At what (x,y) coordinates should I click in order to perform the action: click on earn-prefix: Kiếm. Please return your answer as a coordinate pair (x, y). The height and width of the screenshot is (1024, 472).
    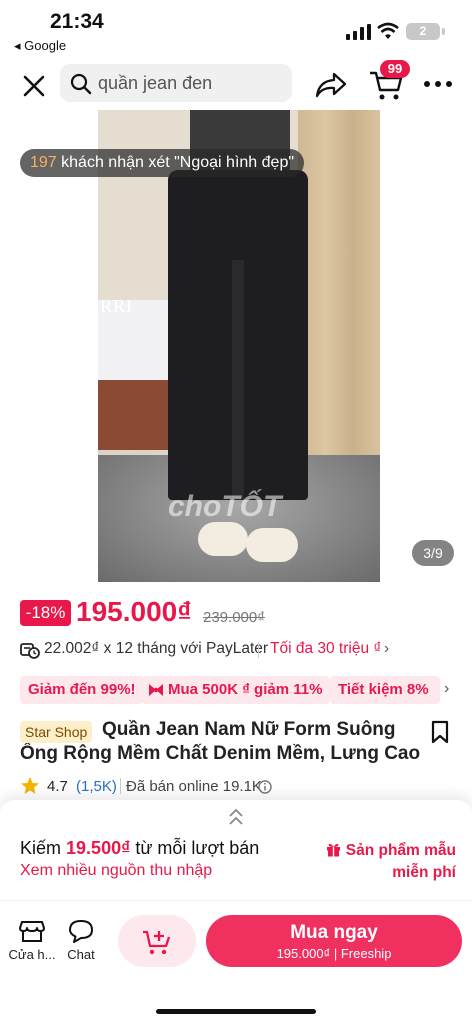
    Looking at the image, I should click on (41, 848).